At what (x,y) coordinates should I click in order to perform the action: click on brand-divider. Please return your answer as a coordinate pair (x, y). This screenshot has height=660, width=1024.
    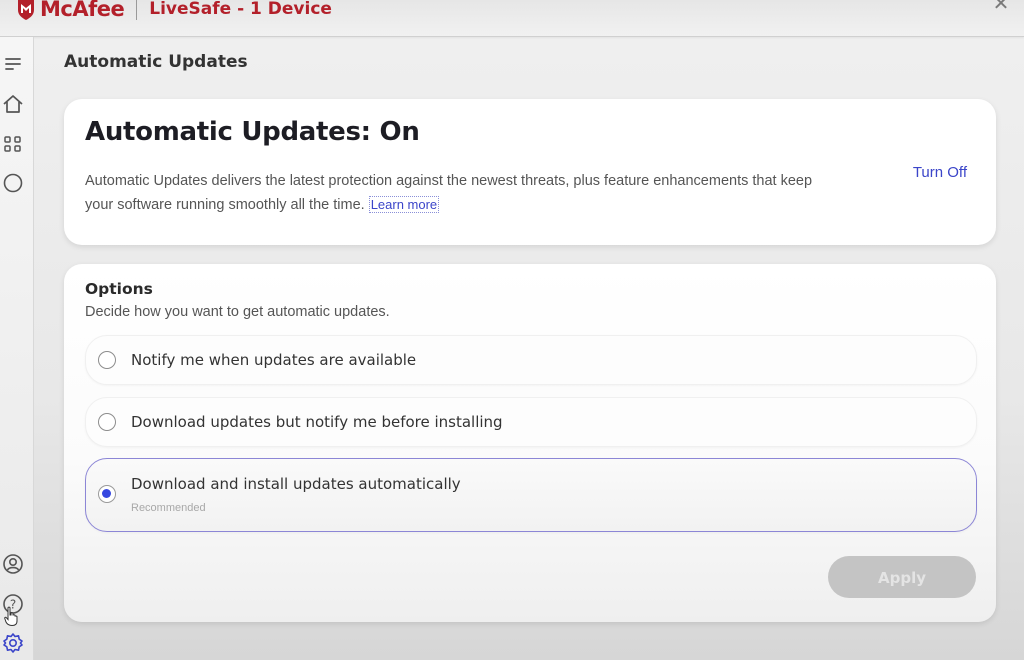
    Looking at the image, I should click on (137, 10).